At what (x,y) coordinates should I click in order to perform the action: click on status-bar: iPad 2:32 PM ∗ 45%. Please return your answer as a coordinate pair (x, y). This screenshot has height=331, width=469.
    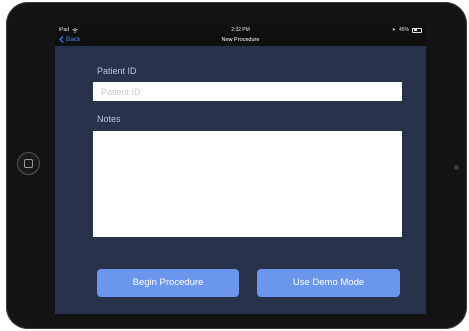
    Looking at the image, I should click on (240, 29).